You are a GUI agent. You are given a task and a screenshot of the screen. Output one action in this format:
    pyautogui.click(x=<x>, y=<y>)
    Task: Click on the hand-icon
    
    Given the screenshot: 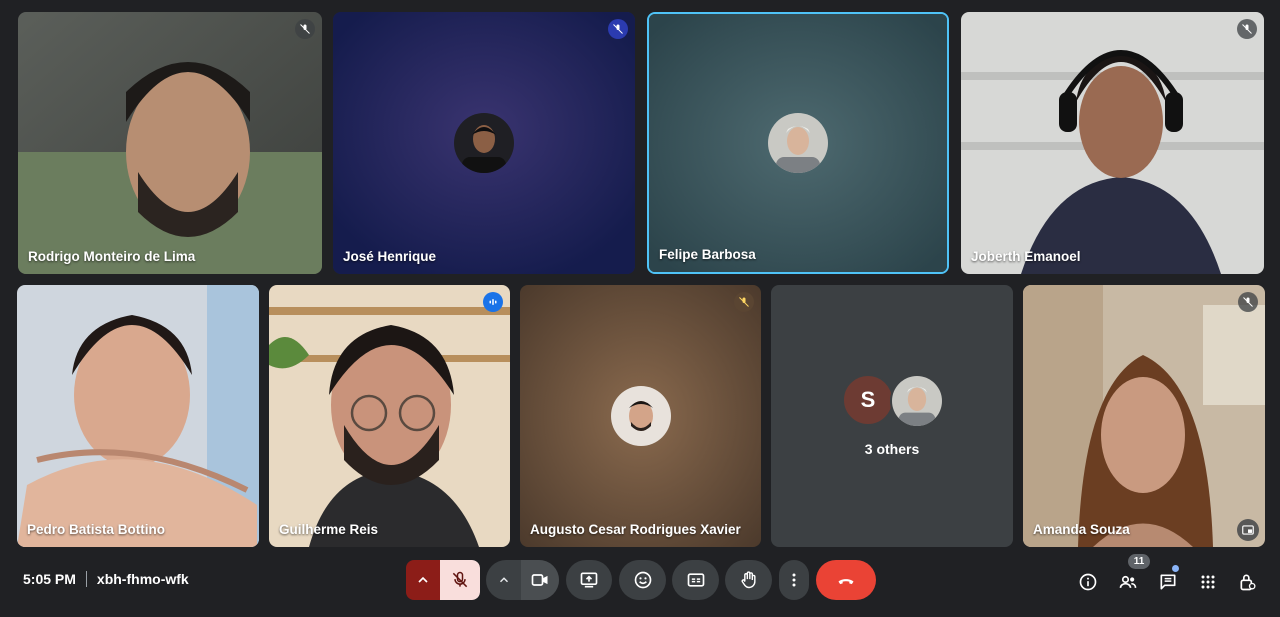 What is the action you would take?
    pyautogui.click(x=748, y=580)
    